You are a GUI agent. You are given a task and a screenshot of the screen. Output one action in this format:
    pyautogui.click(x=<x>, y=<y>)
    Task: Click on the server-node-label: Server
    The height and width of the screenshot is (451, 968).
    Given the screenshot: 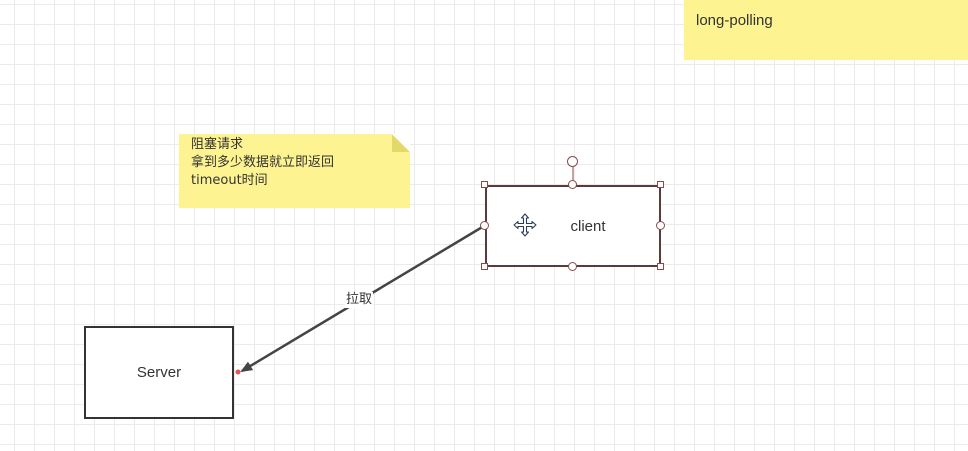 What is the action you would take?
    pyautogui.click(x=159, y=372)
    